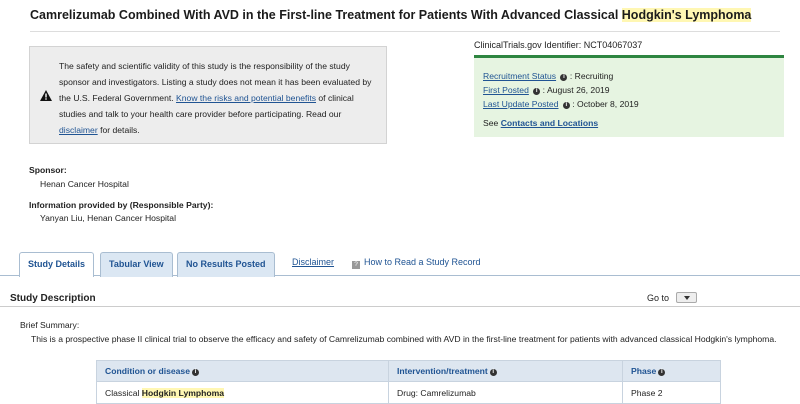 This screenshot has width=800, height=404. Describe the element at coordinates (242, 392) in the screenshot. I see `condition-cell: Classical Hodgkin Lymphoma` at that location.